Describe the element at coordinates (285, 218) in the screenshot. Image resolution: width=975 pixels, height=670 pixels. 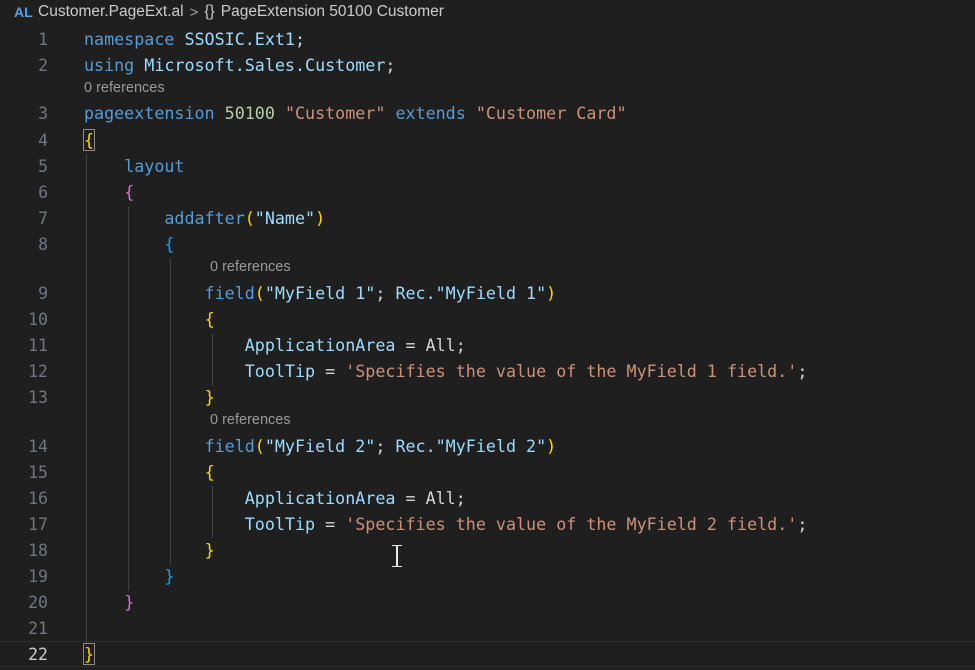
I see `code-token: "Name"` at that location.